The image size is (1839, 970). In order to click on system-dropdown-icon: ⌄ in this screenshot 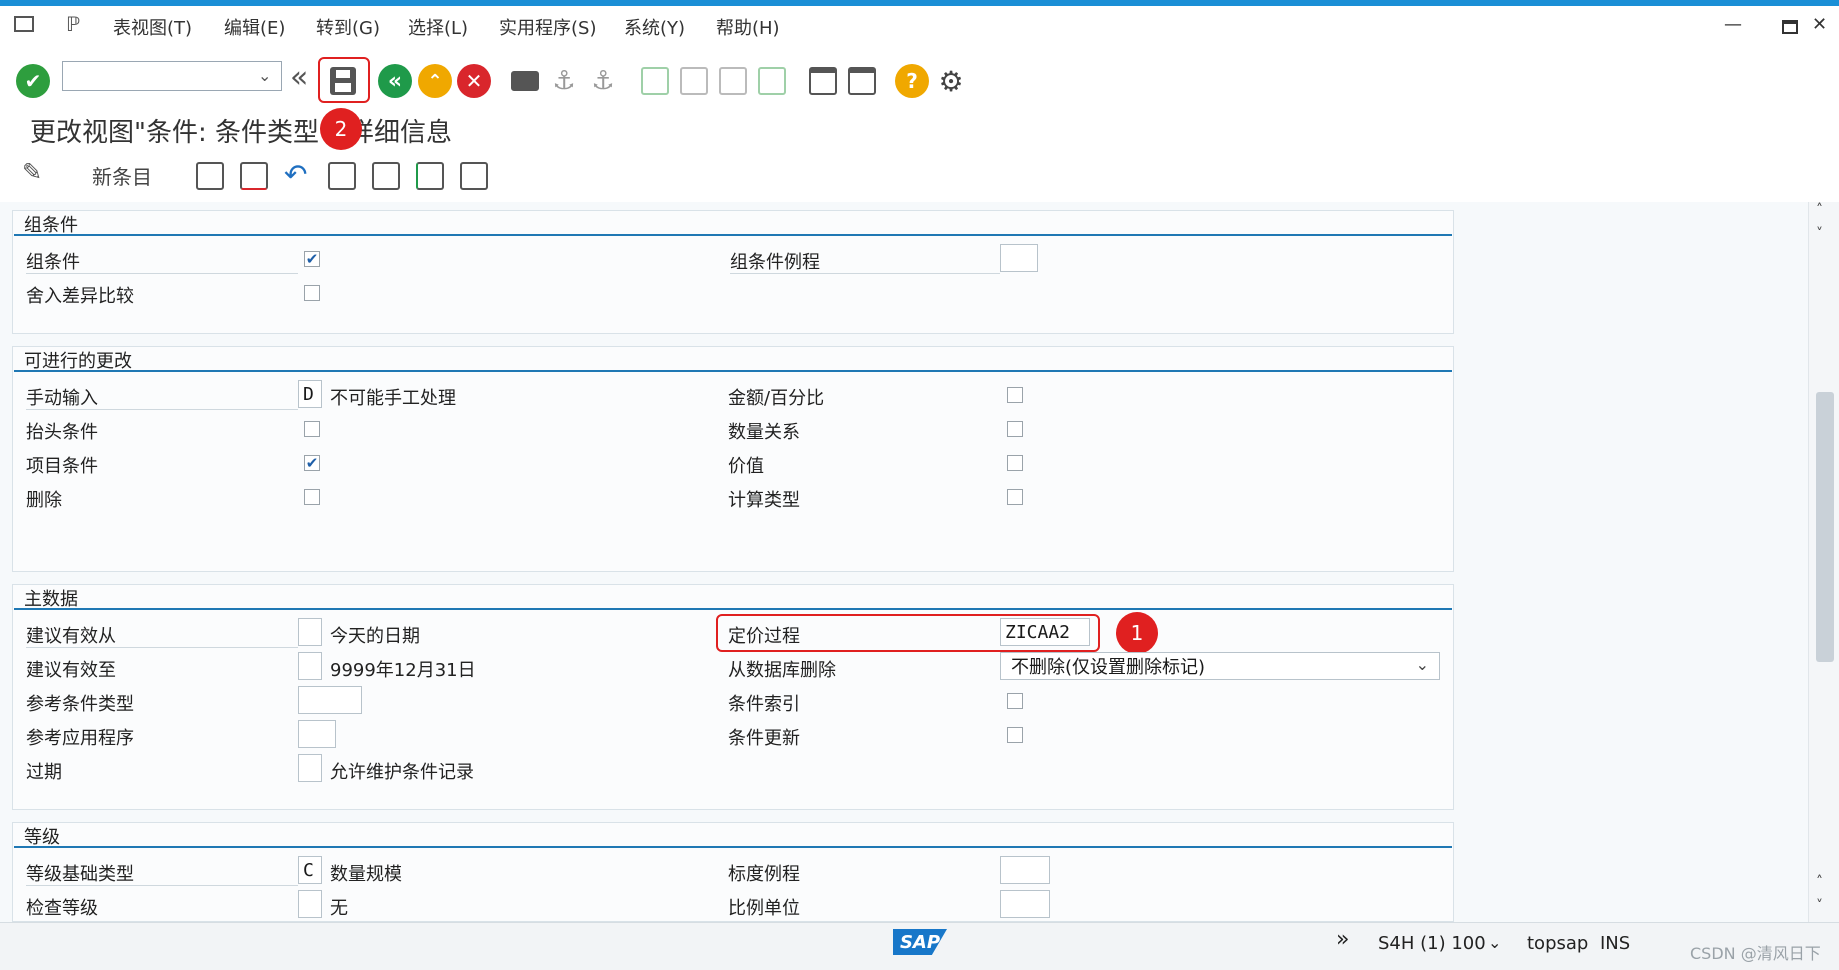, I will do `click(1494, 942)`.